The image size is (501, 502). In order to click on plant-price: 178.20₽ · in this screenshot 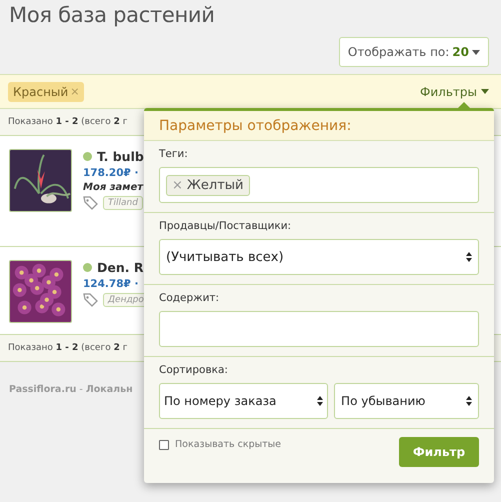, I will do `click(111, 173)`.